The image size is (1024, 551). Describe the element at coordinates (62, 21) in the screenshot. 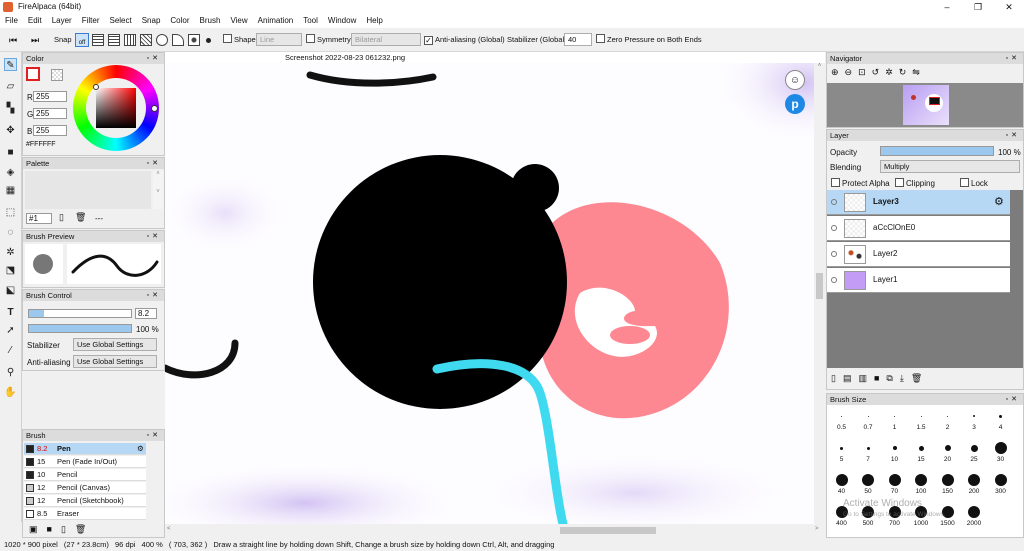

I see `menu-layer: Layer` at that location.